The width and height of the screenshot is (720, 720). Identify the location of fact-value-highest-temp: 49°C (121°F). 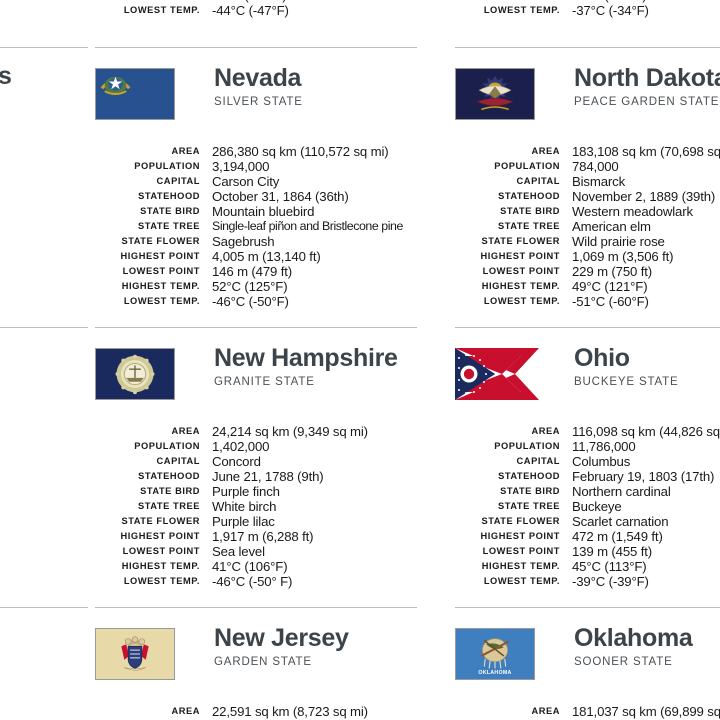
(610, 286).